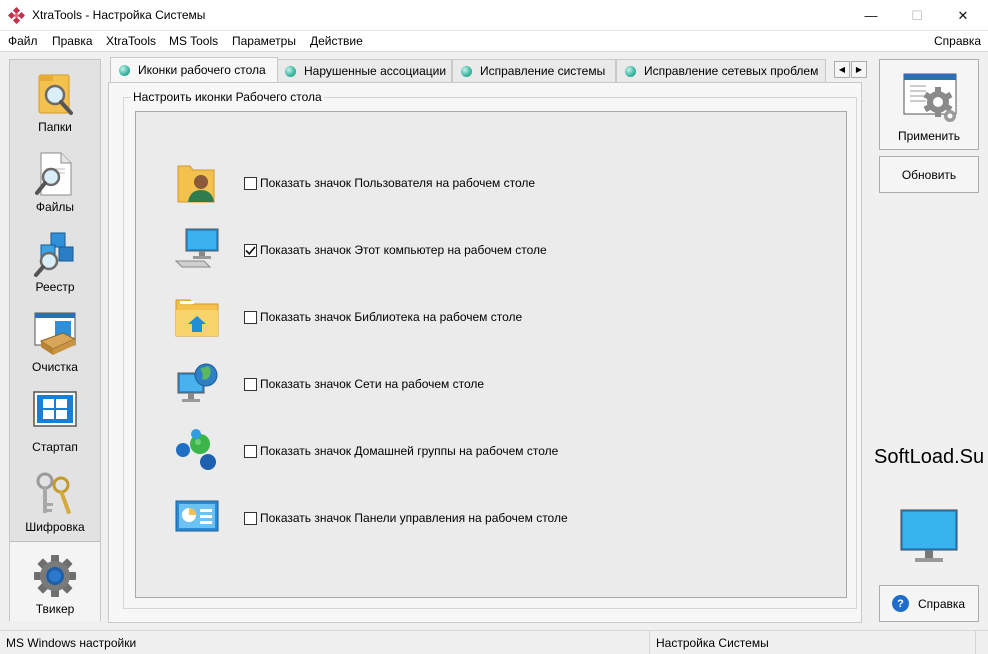  Describe the element at coordinates (55, 367) in the screenshot. I see `sidebar-item-label: Очистка` at that location.